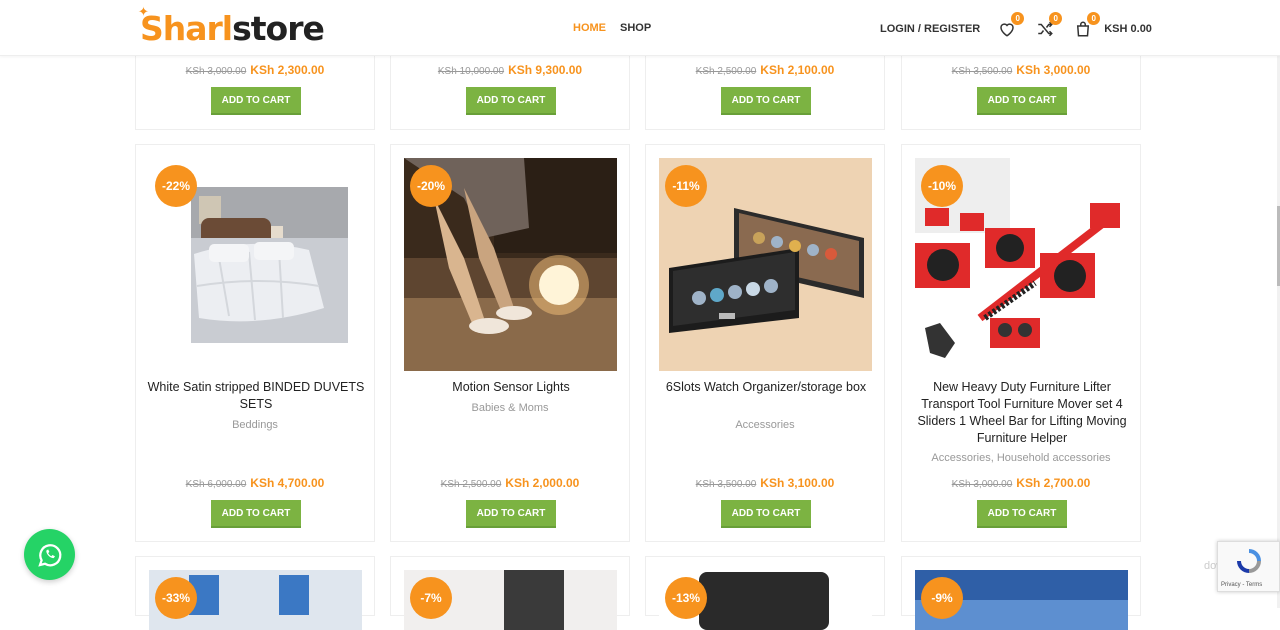  I want to click on price: KSh 3,000.00 KSh 2,700.00, so click(1021, 483).